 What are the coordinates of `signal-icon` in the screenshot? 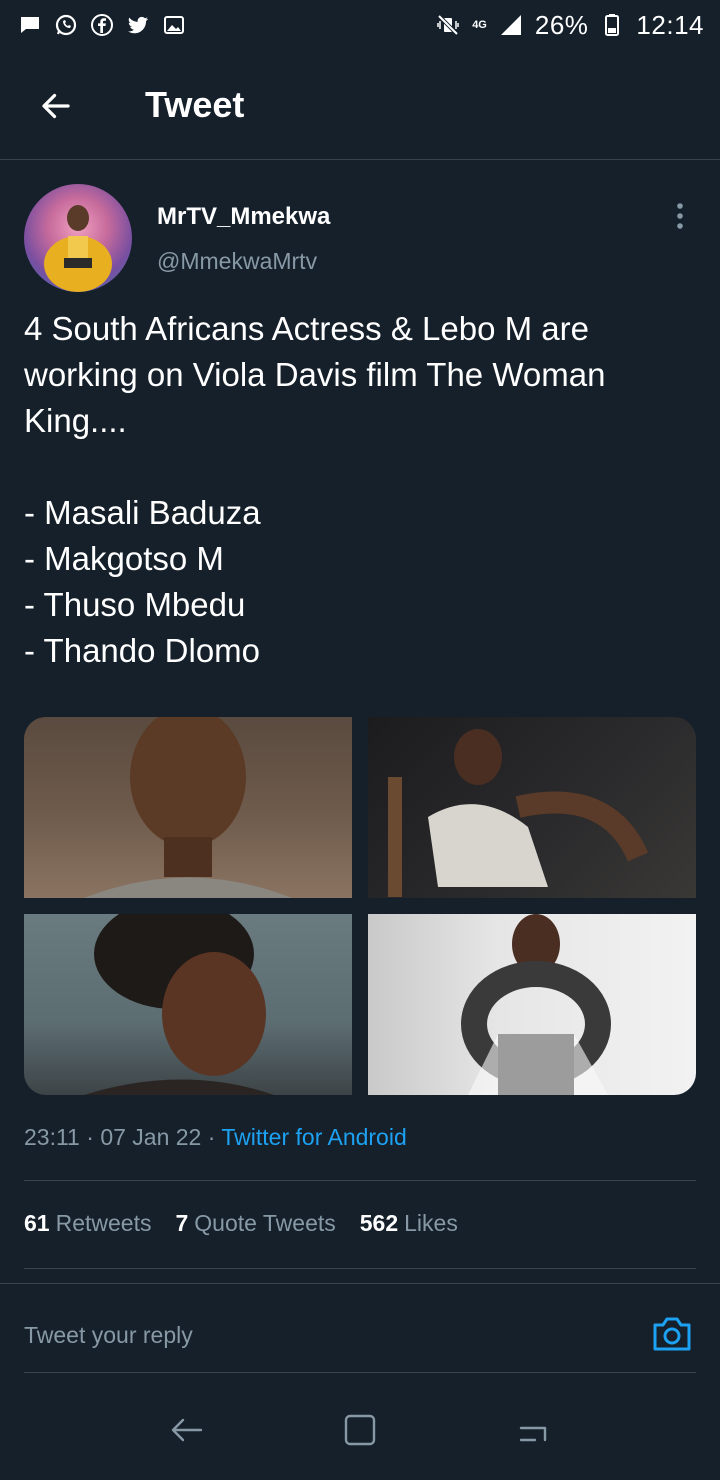 It's located at (511, 25).